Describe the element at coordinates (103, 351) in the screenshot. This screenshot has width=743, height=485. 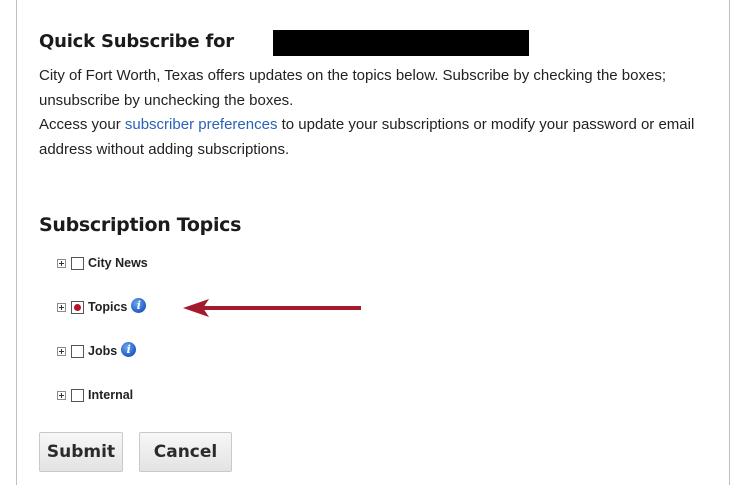
I see `topic-label: Jobs` at that location.